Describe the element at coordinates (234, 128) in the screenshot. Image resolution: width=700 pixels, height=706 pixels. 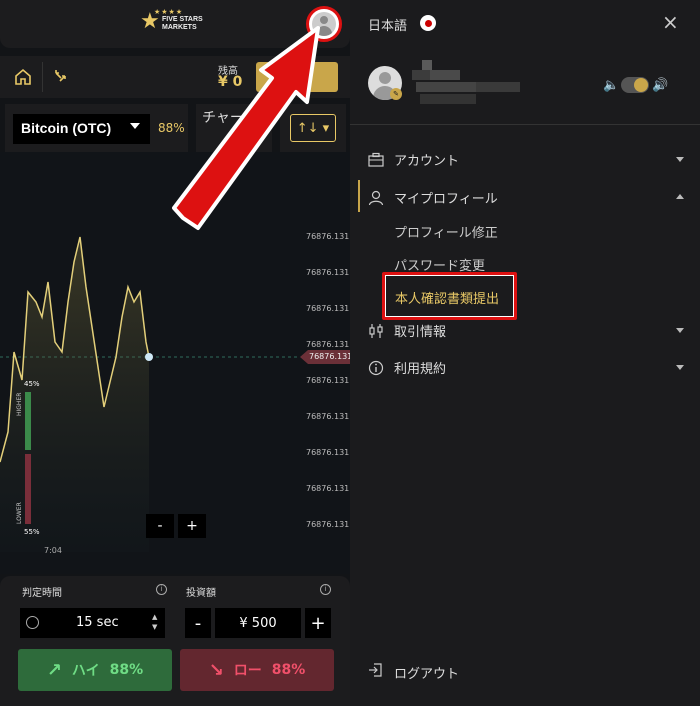
I see `chart-type-button: チャート` at that location.